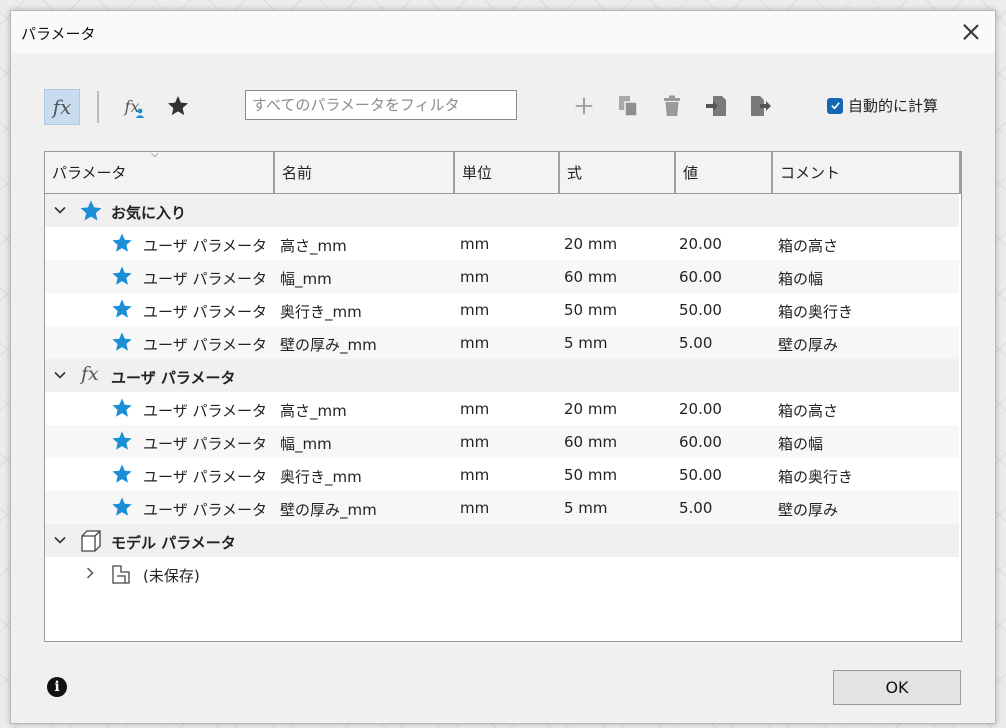  Describe the element at coordinates (171, 576) in the screenshot. I see `tree-item-label: (未保存)` at that location.